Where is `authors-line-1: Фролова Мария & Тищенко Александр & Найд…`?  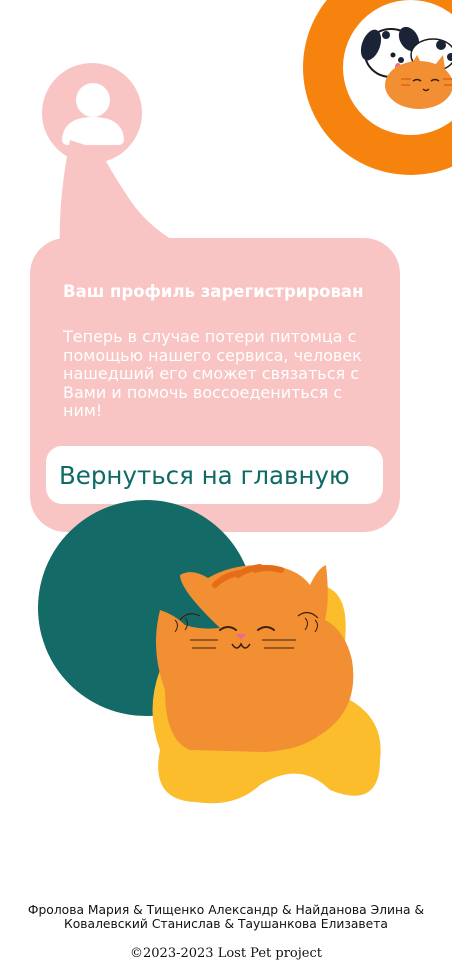
authors-line-1: Фролова Мария & Тищенко Александр & Найд… is located at coordinates (226, 910).